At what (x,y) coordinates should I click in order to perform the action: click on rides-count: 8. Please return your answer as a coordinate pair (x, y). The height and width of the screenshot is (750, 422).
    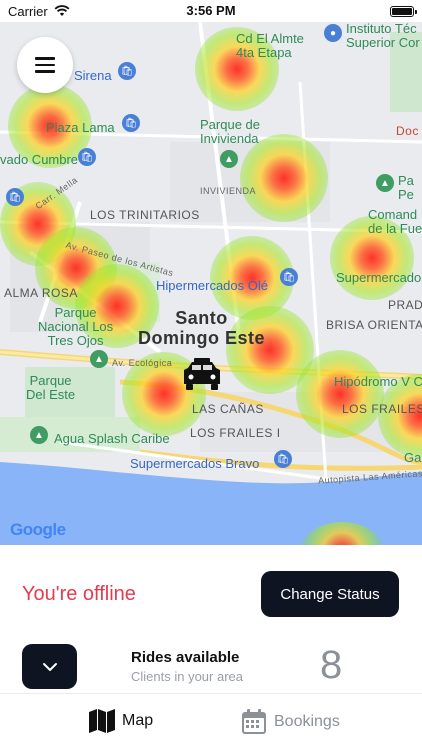
    Looking at the image, I should click on (331, 665).